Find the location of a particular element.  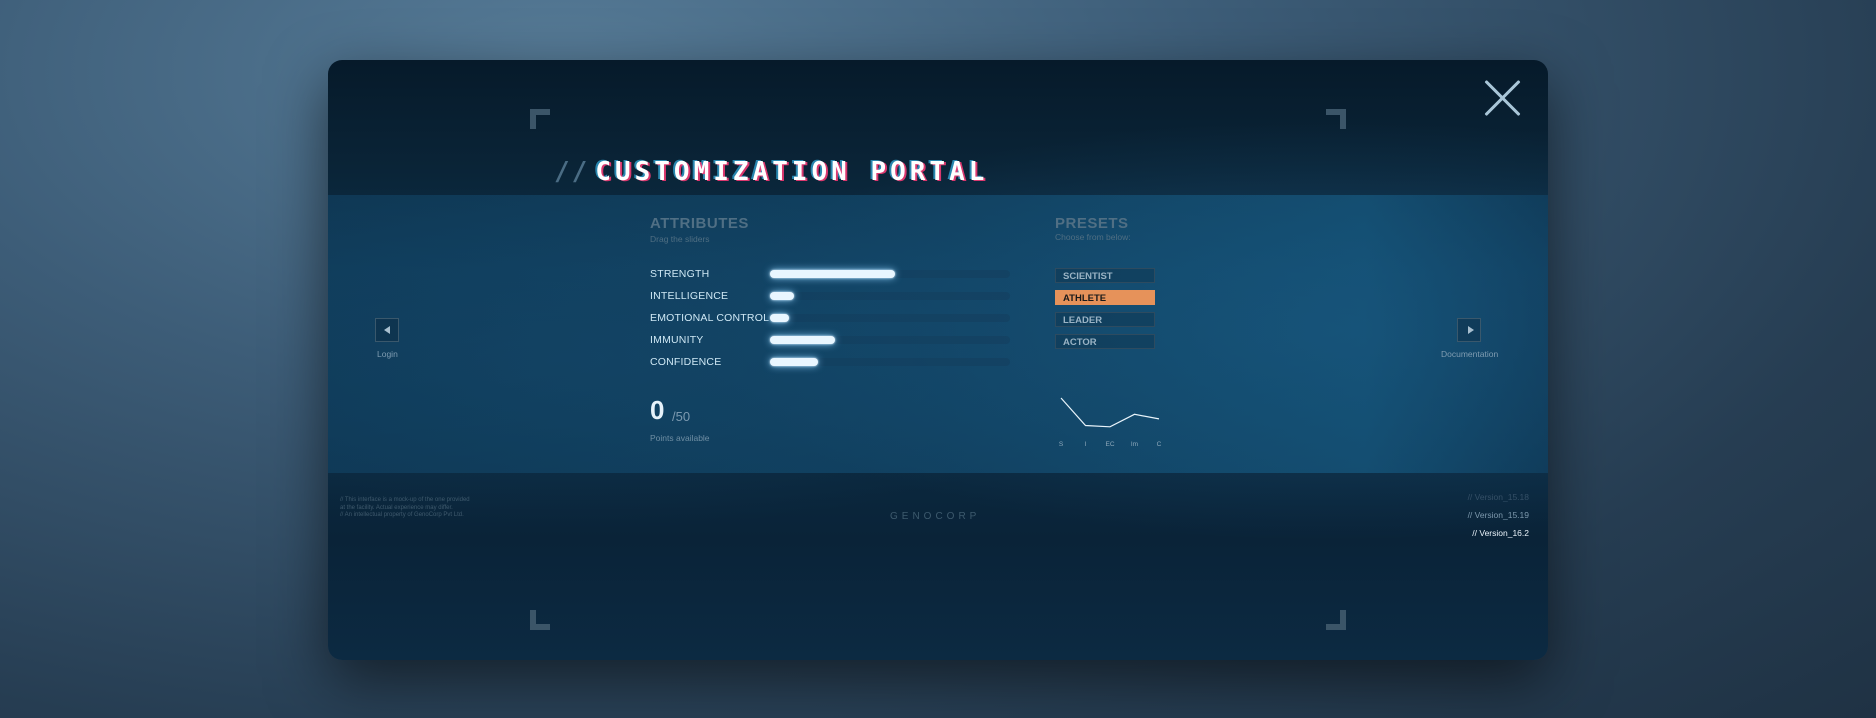

presets-heading: PRESETS is located at coordinates (1092, 223).